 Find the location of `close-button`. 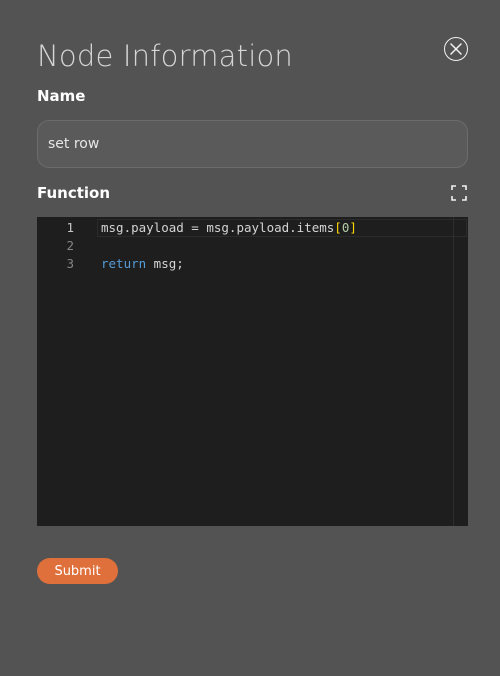

close-button is located at coordinates (456, 49).